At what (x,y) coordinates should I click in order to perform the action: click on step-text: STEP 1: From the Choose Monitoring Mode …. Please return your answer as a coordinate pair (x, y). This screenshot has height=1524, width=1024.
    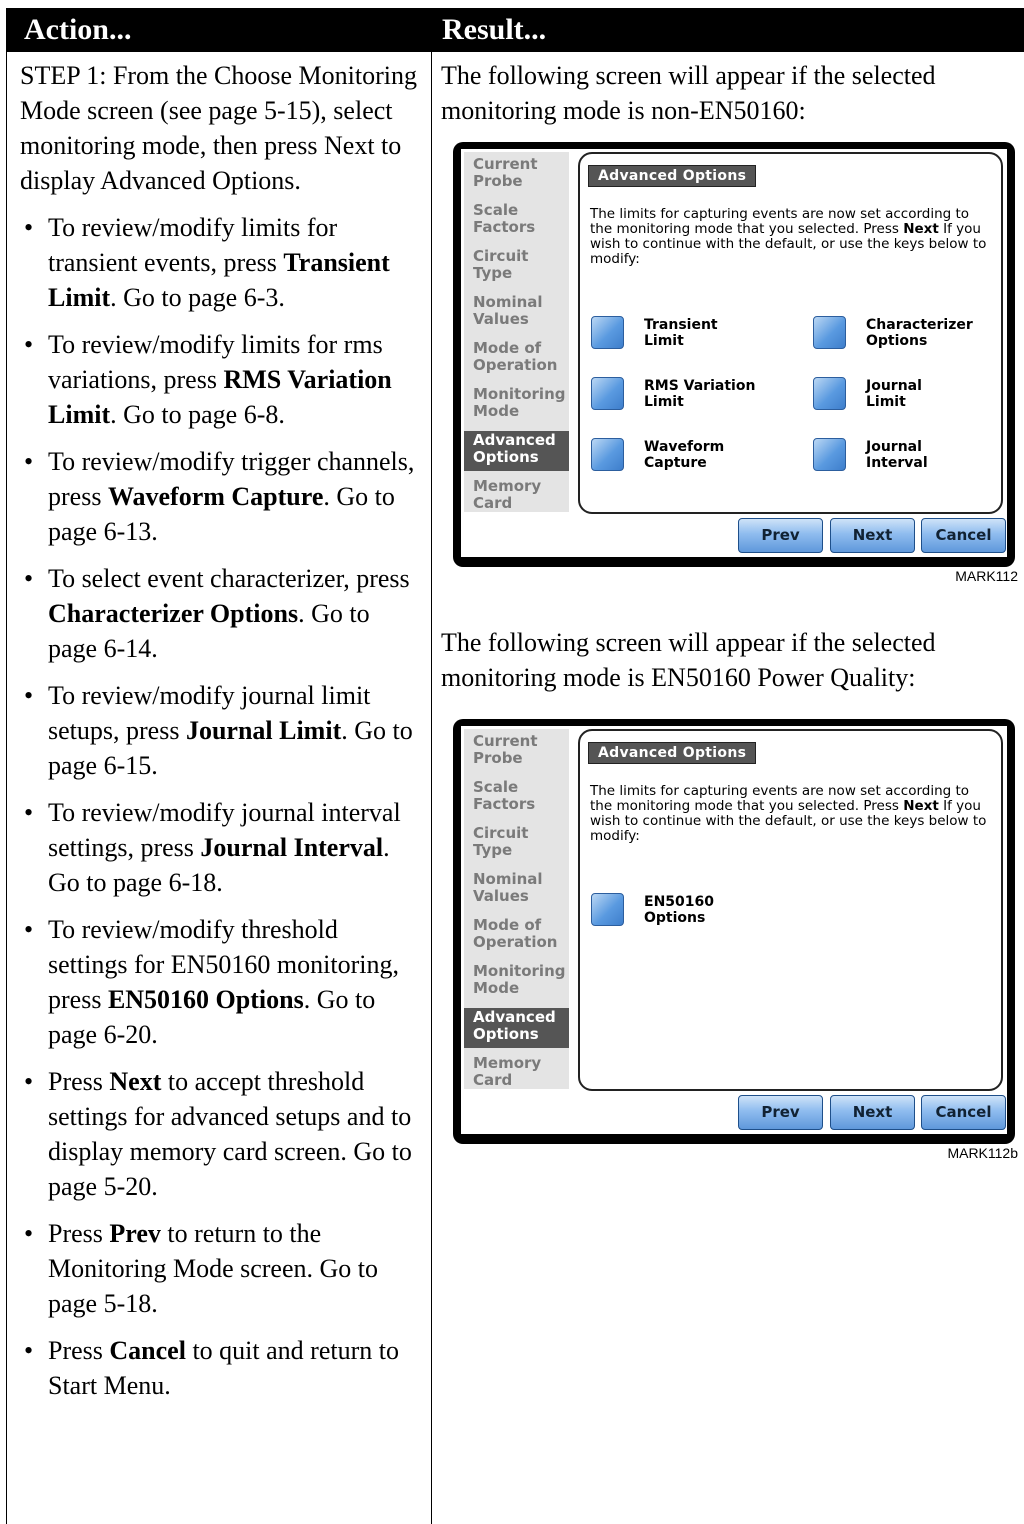
    Looking at the image, I should click on (218, 128).